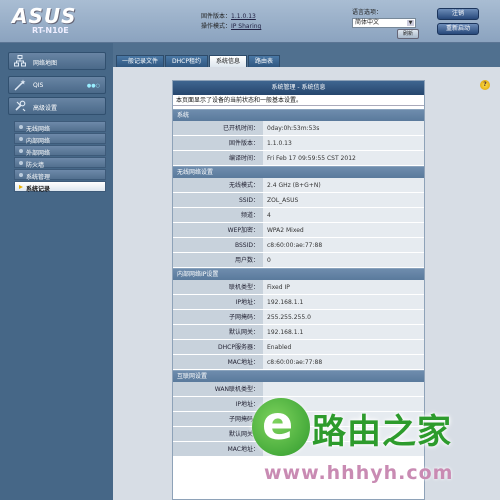  I want to click on language-label: 语言选项：, so click(367, 12).